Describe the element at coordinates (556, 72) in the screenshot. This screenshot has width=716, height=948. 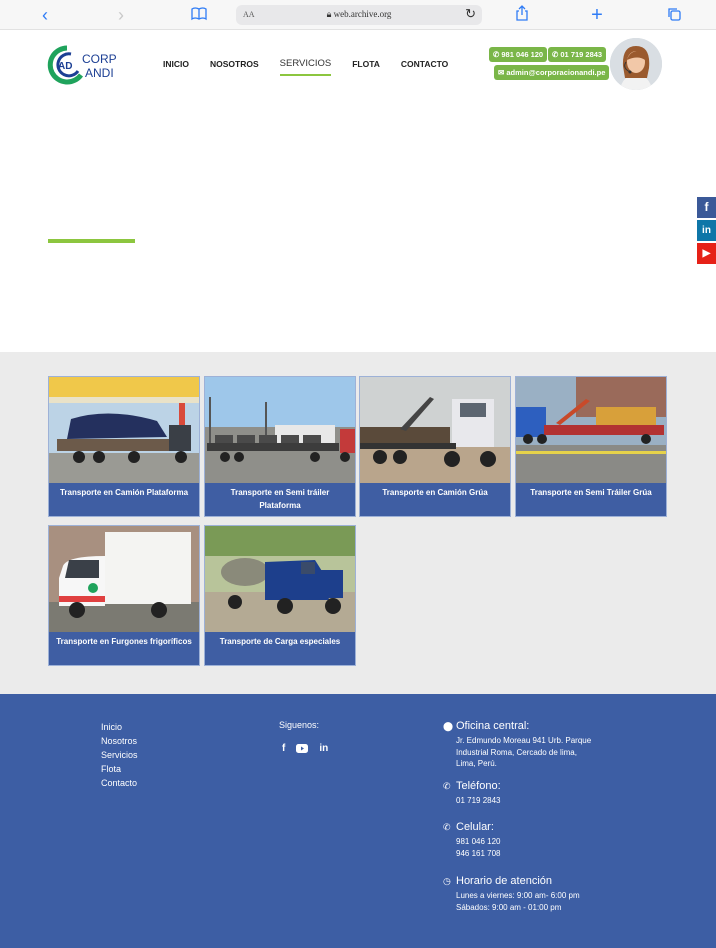
I see `email-address: admin@corporacionandi.pe` at that location.